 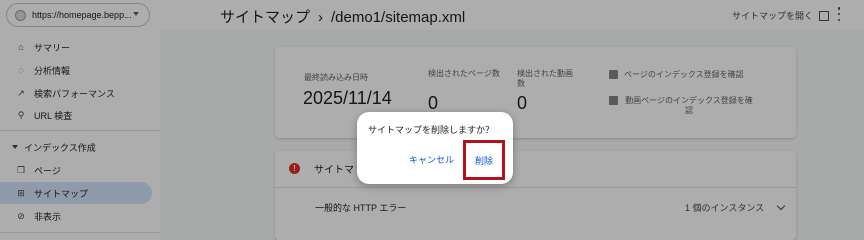 I want to click on cancel-button: キャンセル, so click(x=431, y=159).